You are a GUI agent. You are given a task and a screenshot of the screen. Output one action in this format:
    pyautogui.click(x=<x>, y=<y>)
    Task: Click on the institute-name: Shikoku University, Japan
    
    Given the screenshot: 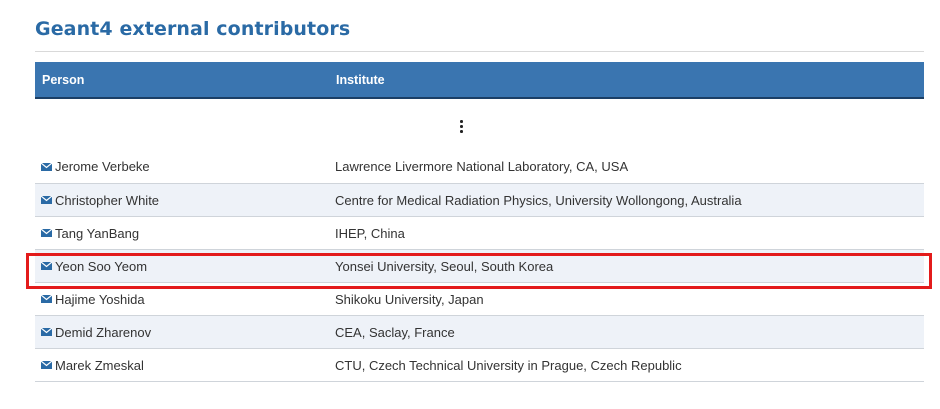 What is the action you would take?
    pyautogui.click(x=409, y=299)
    